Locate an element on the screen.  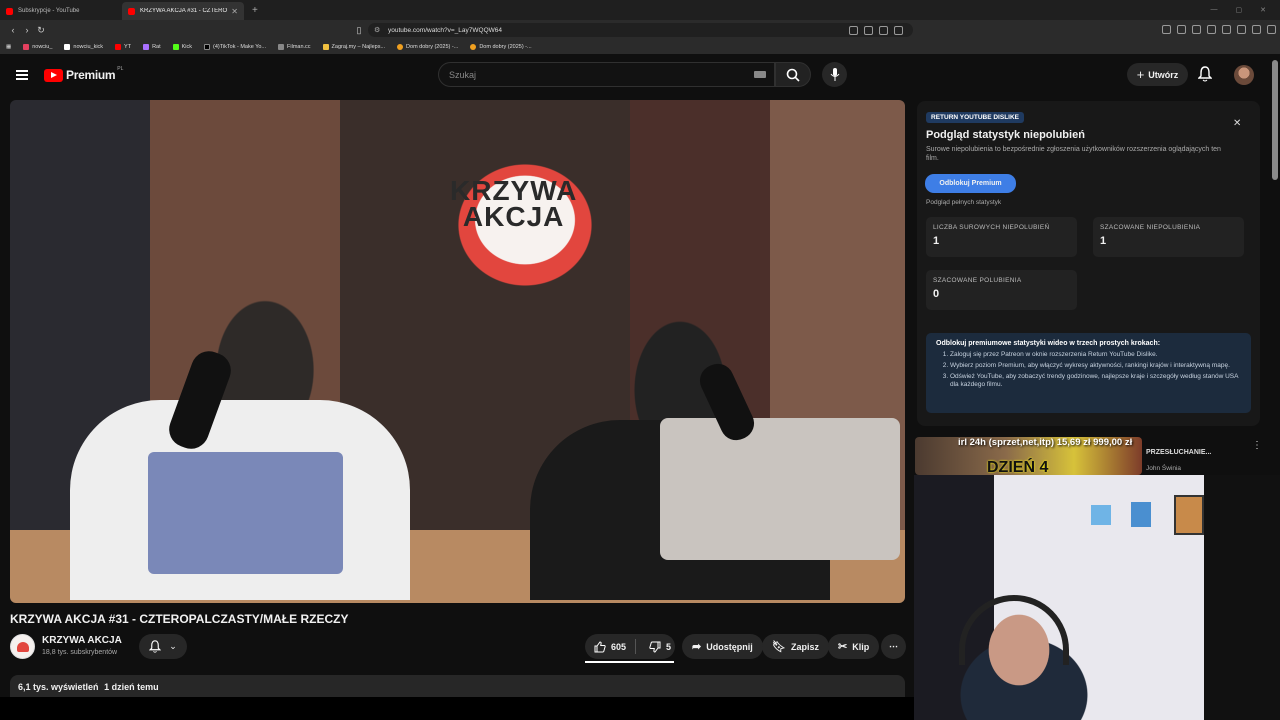
bookmark-item: nowciu_kick is located at coordinates (83, 47).